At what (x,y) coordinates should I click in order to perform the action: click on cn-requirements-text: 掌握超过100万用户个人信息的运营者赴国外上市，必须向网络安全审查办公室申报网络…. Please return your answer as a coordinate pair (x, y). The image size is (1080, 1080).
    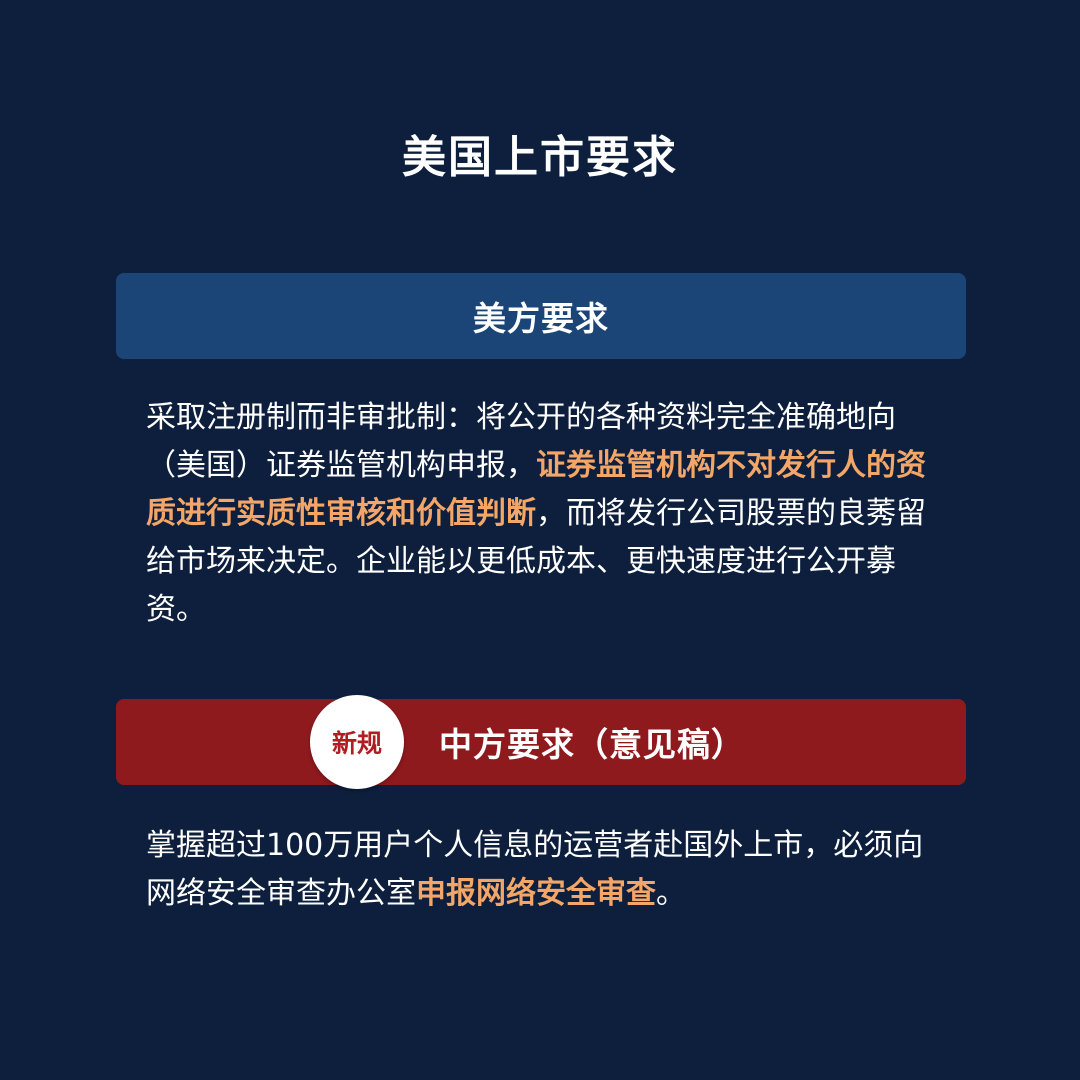
    Looking at the image, I should click on (541, 870).